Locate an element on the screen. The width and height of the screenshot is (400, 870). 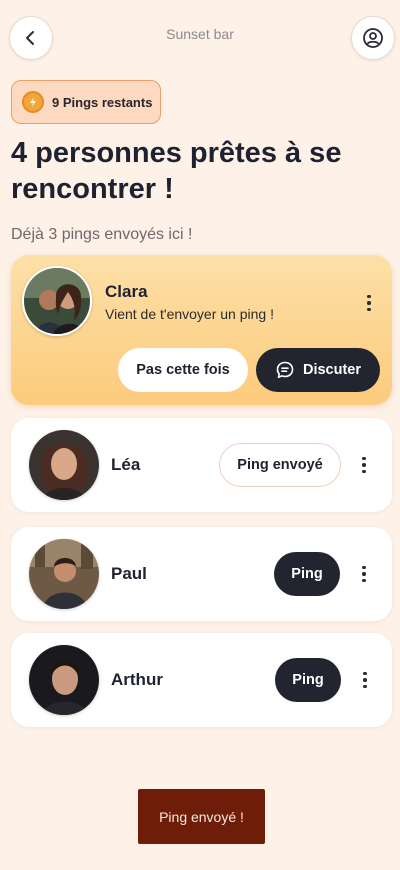
person-card-lea: Léa Ping envoyé is located at coordinates (201, 465).